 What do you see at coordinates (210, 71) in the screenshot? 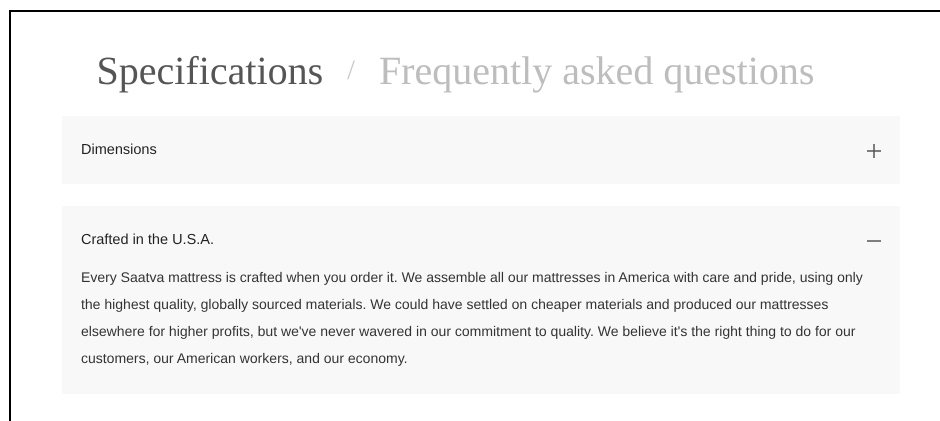
I see `section-tab: Specifications` at bounding box center [210, 71].